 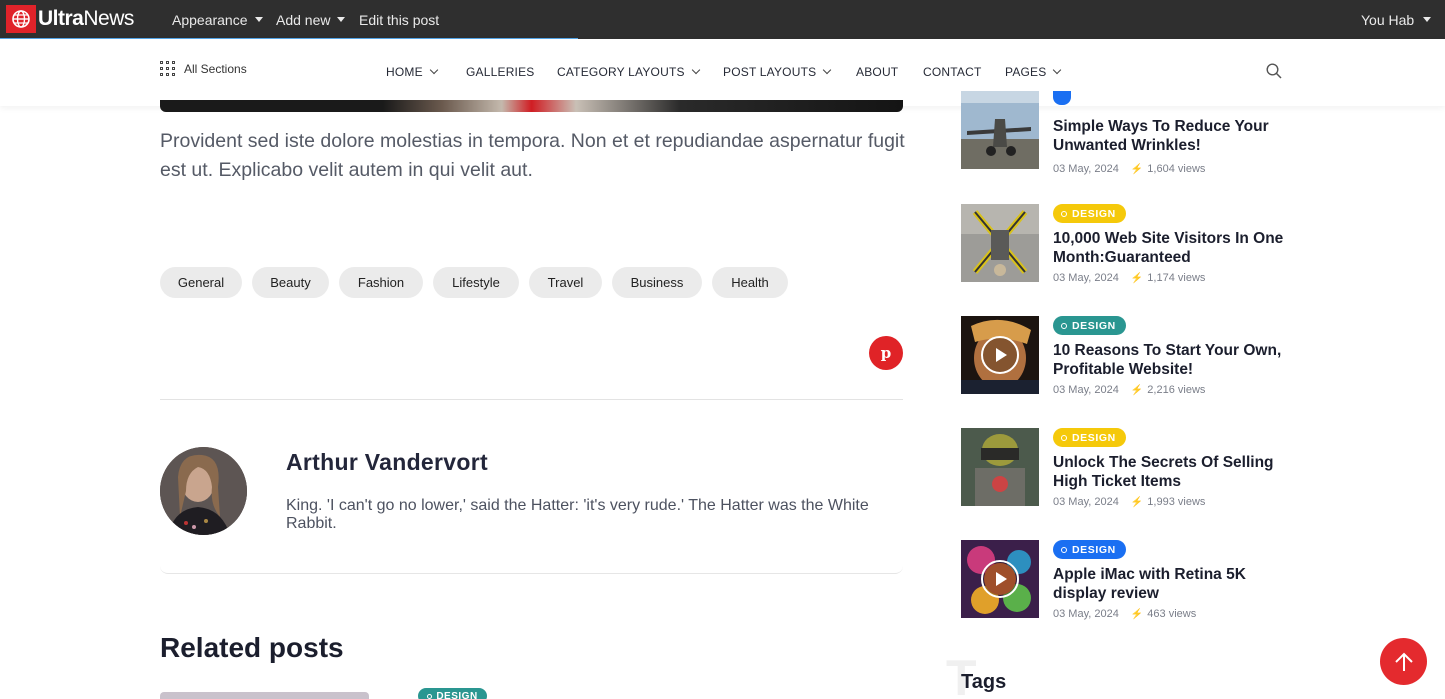 What do you see at coordinates (1173, 584) in the screenshot?
I see `post-title: Apple iMac with Retina 5K display review` at bounding box center [1173, 584].